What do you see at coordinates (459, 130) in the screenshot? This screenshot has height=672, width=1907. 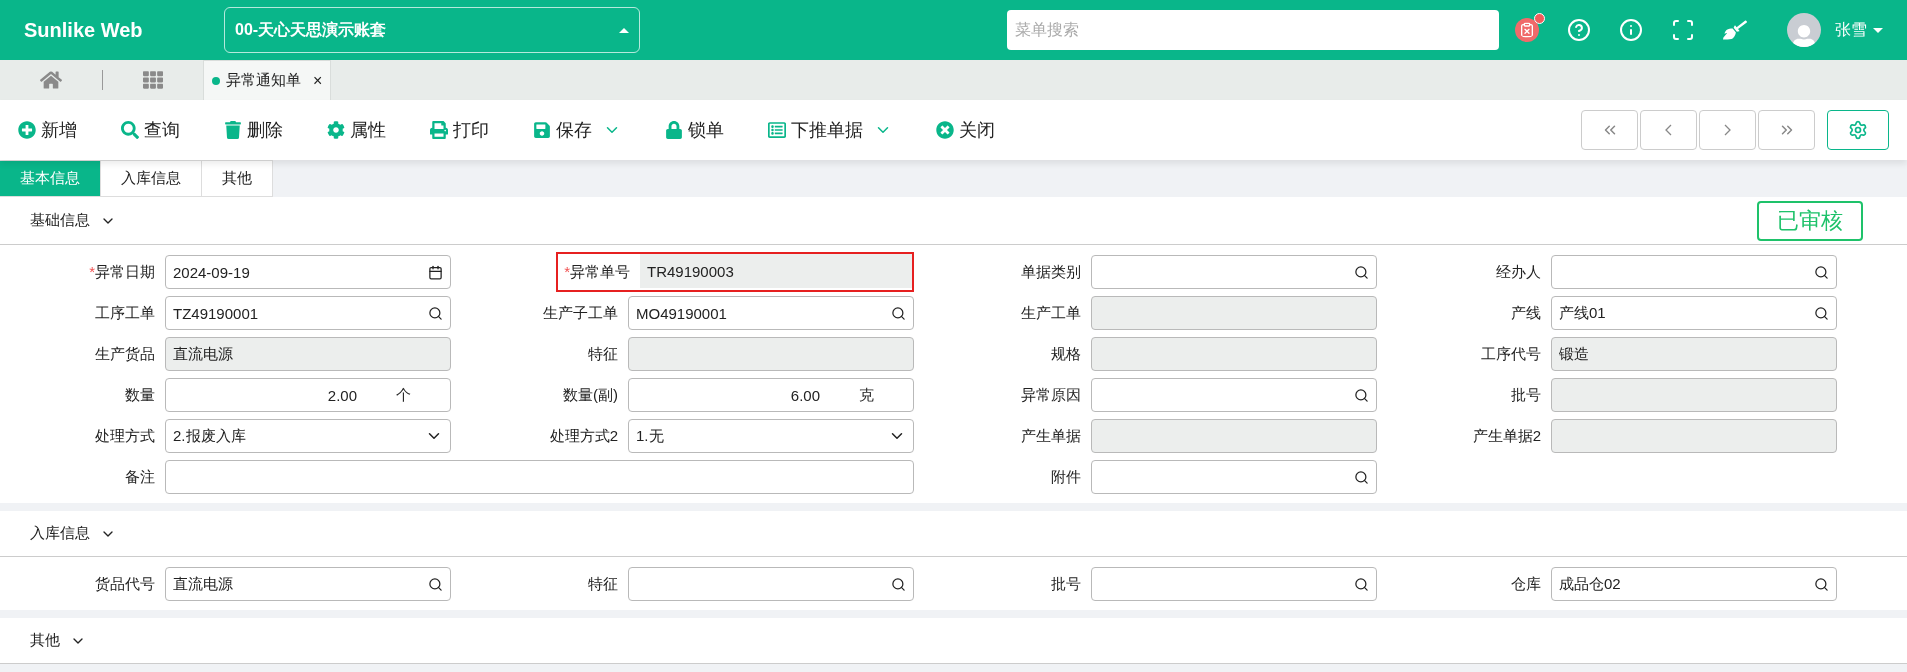 I see `toolbar-button: 打印` at bounding box center [459, 130].